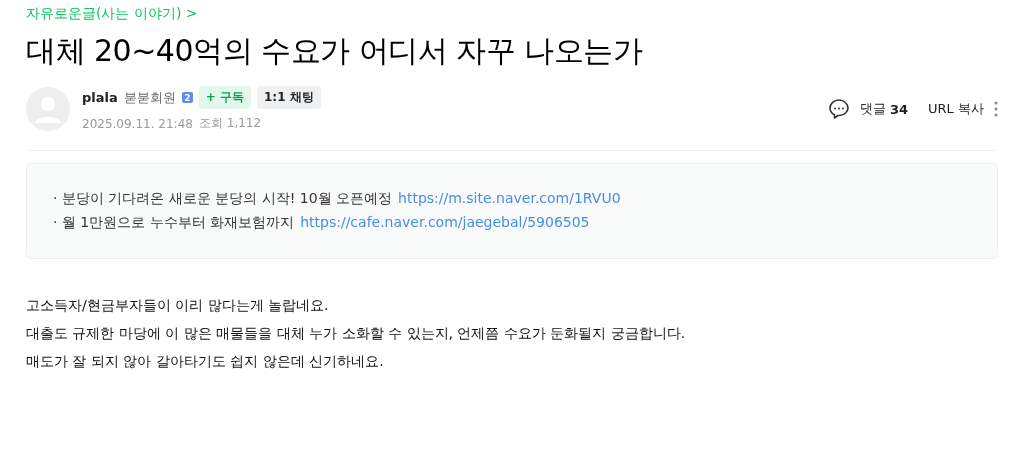  Describe the element at coordinates (335, 51) in the screenshot. I see `post-title: 대체 20~40억의 수요가 어디서 자꾸 나오는가` at that location.